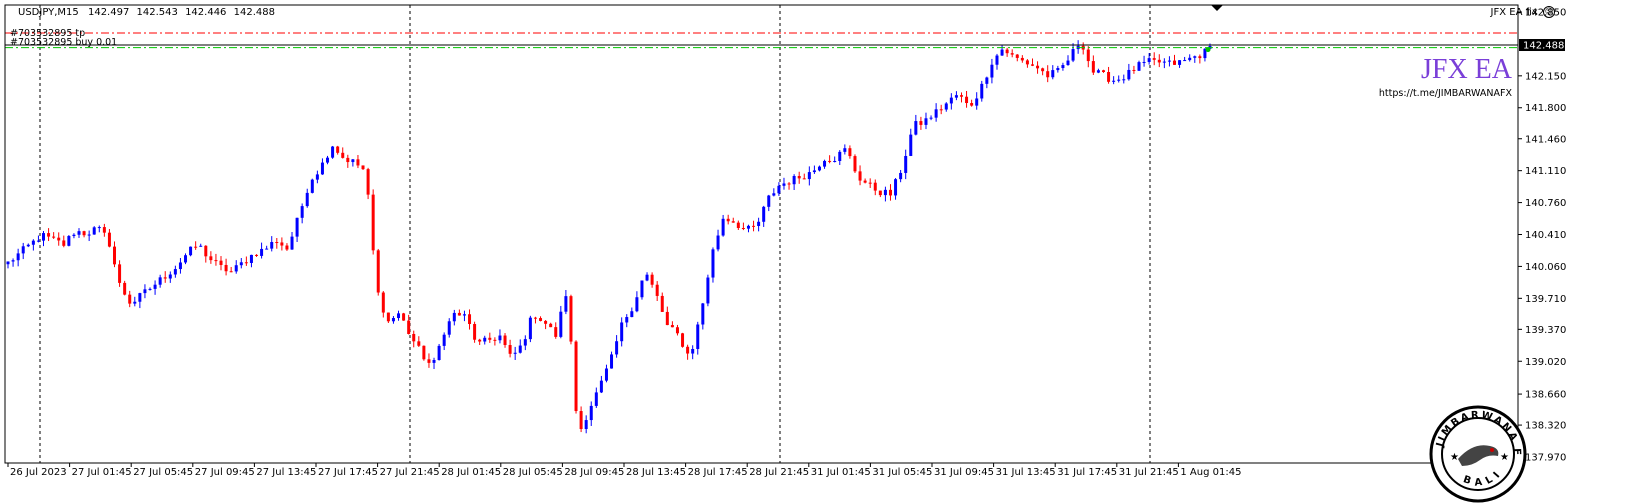 The image size is (1627, 504). What do you see at coordinates (1445, 93) in the screenshot?
I see `brand-link: https://t.me/JIMBARWANAFX` at bounding box center [1445, 93].